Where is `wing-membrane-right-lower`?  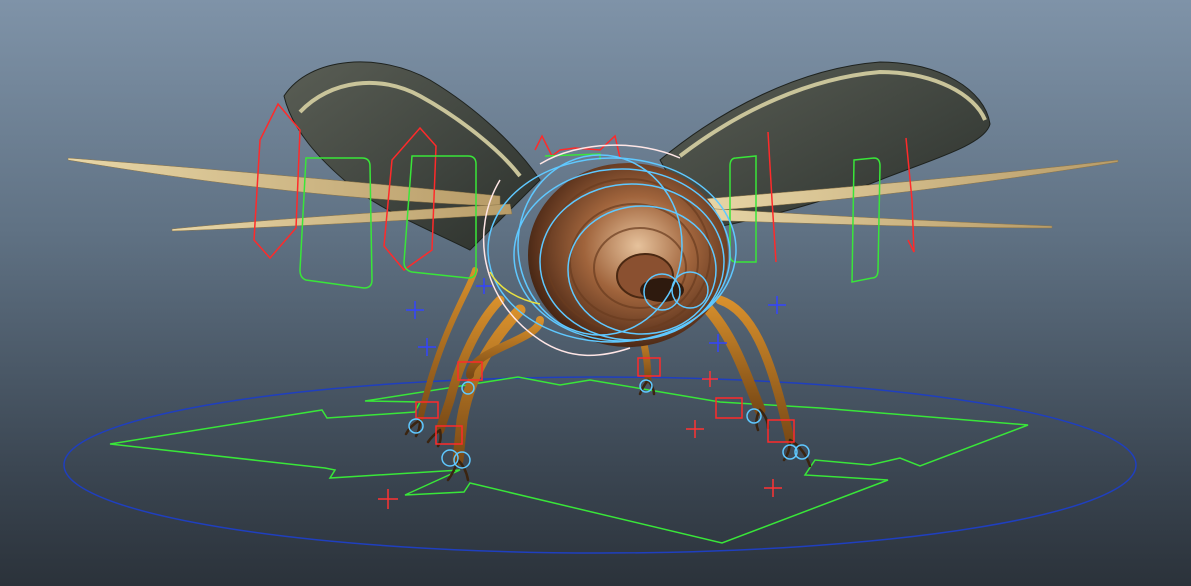 wing-membrane-right-lower is located at coordinates (875, 218).